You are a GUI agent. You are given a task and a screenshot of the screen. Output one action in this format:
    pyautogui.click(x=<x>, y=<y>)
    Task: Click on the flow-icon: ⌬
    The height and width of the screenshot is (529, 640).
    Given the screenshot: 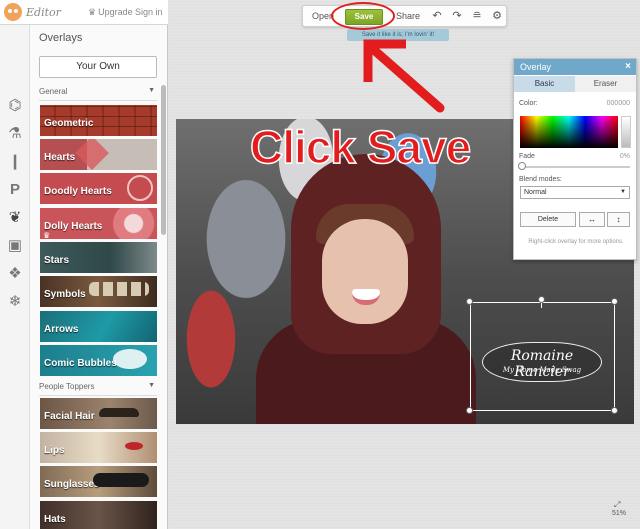 What is the action you would take?
    pyautogui.click(x=15, y=106)
    